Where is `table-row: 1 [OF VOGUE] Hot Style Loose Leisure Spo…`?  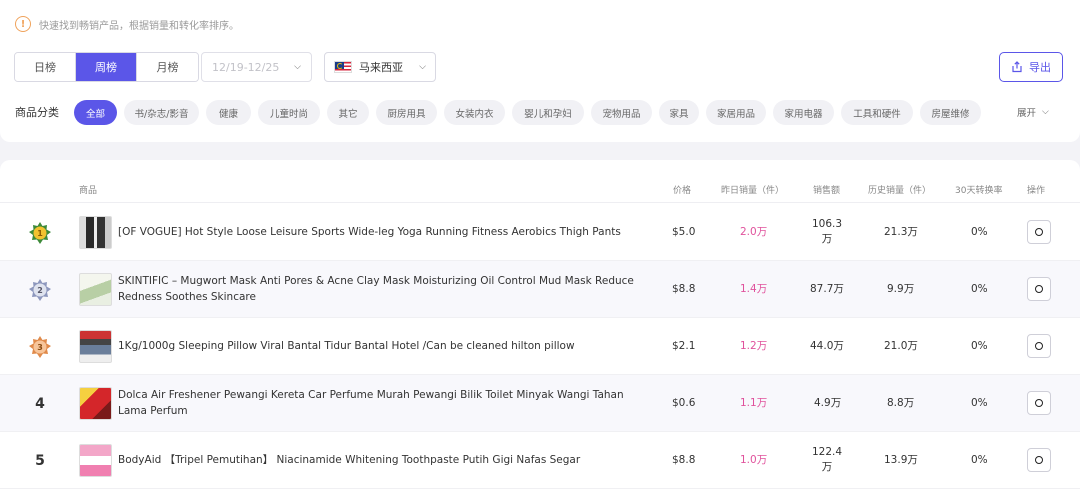
table-row: 1 [OF VOGUE] Hot Style Loose Leisure Spo… is located at coordinates (540, 232).